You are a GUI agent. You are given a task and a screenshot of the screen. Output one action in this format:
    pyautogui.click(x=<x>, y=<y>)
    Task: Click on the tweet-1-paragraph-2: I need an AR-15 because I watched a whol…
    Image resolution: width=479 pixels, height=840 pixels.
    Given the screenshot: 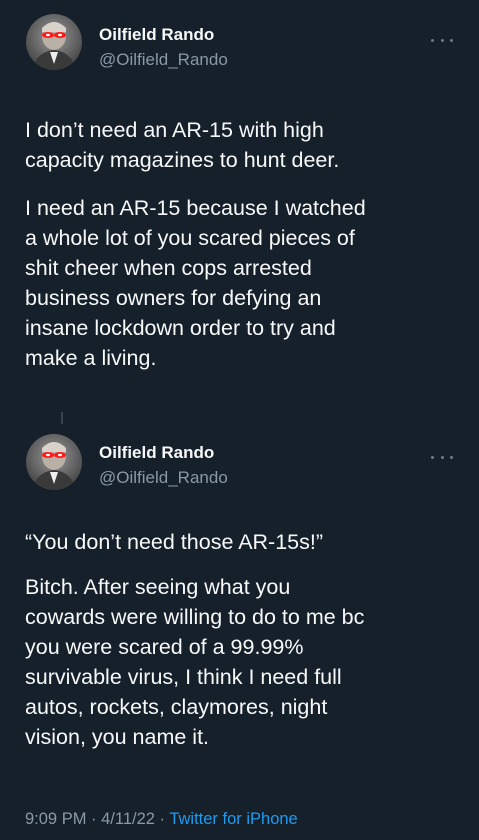 What is the action you would take?
    pyautogui.click(x=195, y=283)
    